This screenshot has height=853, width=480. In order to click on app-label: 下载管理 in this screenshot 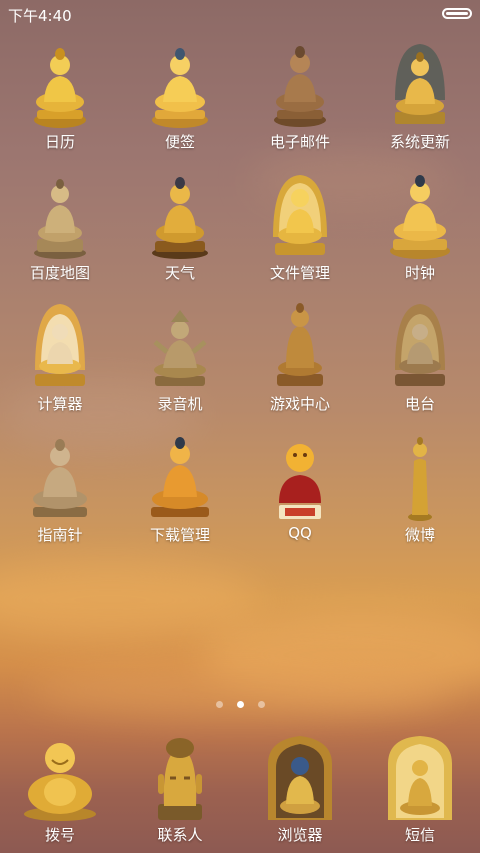, I will do `click(179, 535)`.